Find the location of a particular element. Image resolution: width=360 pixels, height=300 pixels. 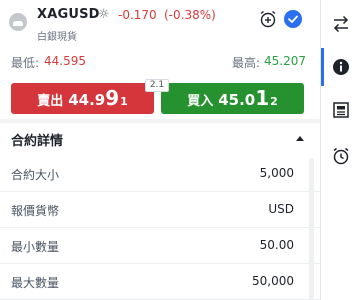

buy-price-pips: 1 is located at coordinates (262, 98).